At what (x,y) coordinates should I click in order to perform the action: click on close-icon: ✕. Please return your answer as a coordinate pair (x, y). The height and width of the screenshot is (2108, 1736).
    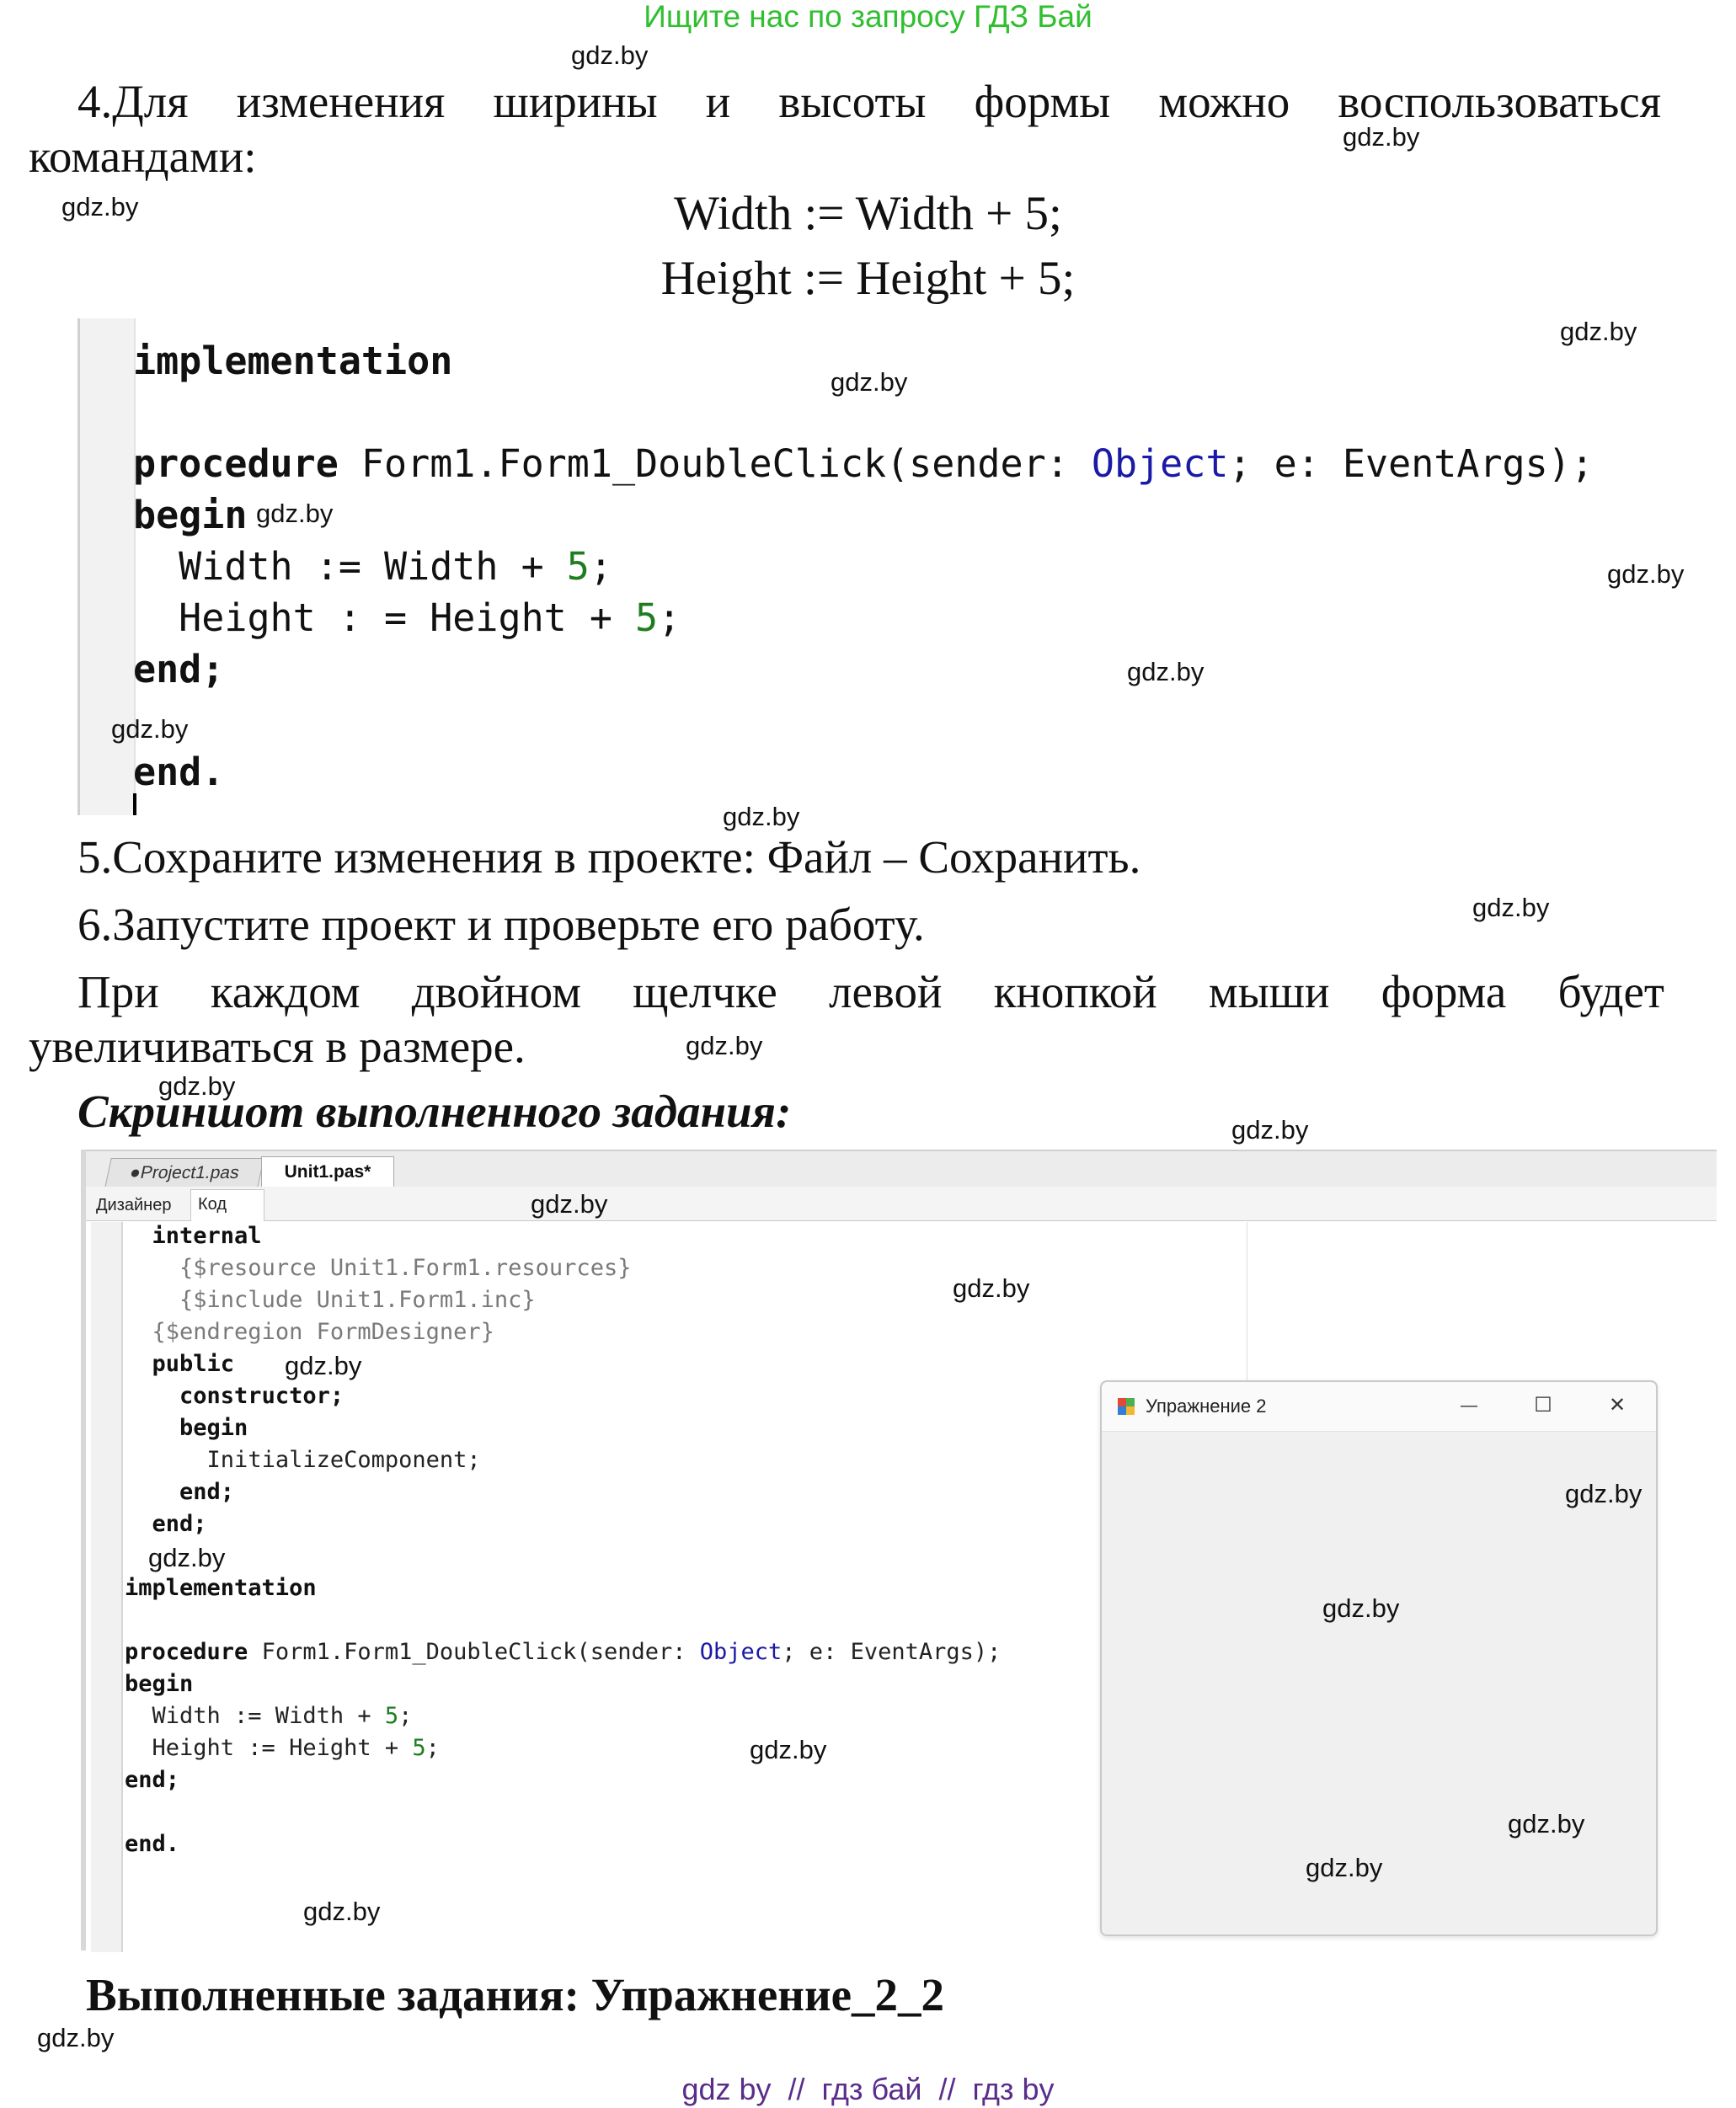
    Looking at the image, I should click on (1617, 1406).